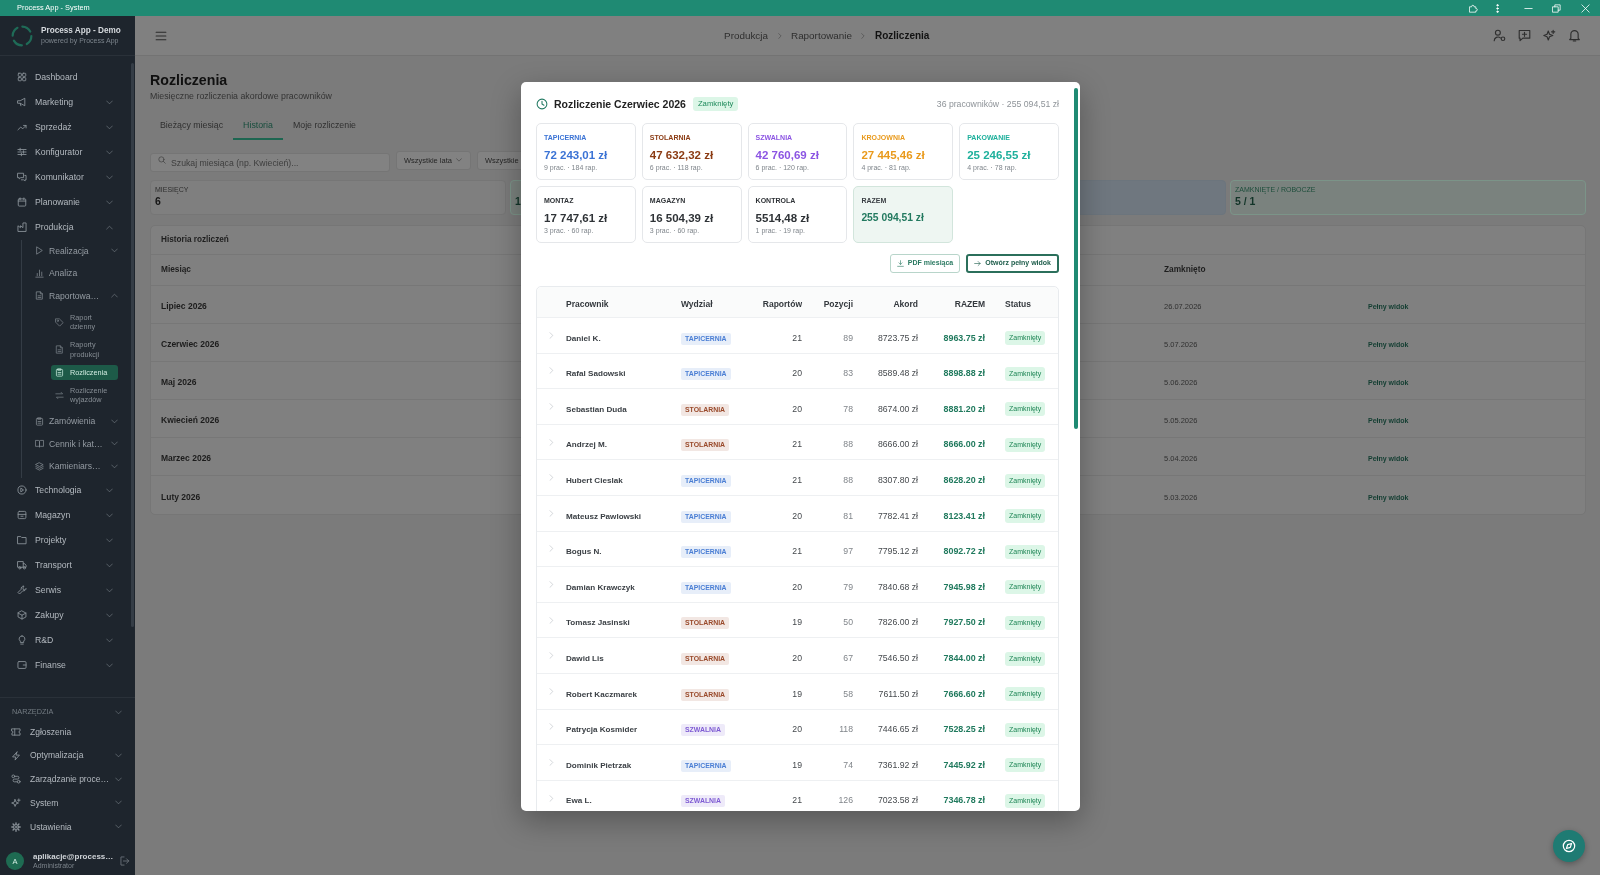  What do you see at coordinates (1585, 8) in the screenshot?
I see `close-icon` at bounding box center [1585, 8].